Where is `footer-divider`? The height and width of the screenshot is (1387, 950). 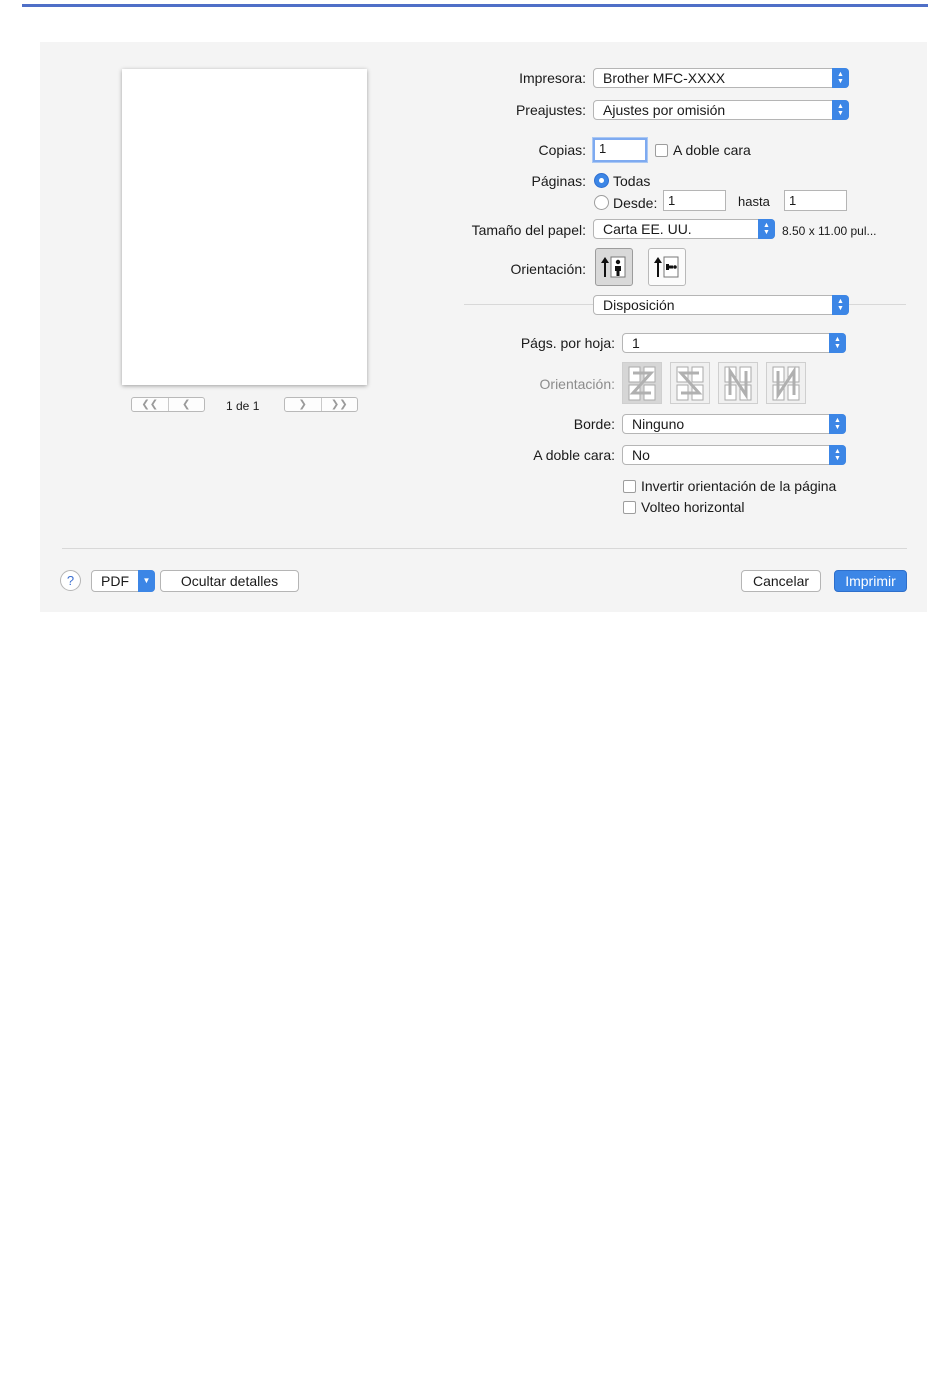 footer-divider is located at coordinates (484, 548).